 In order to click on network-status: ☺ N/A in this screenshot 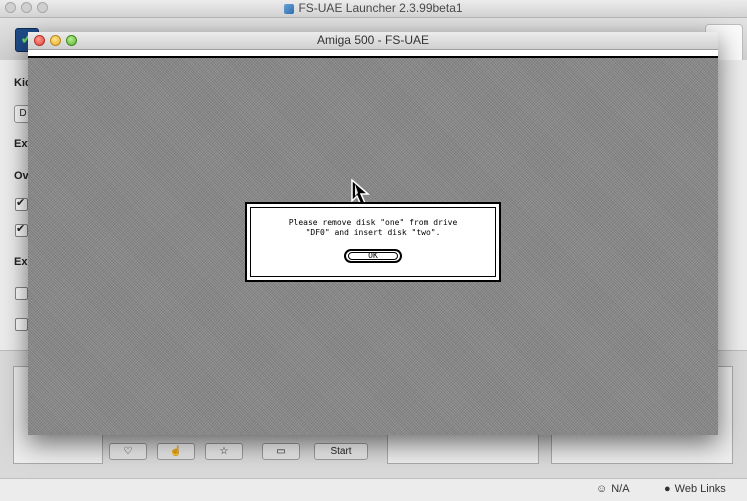, I will do `click(613, 489)`.